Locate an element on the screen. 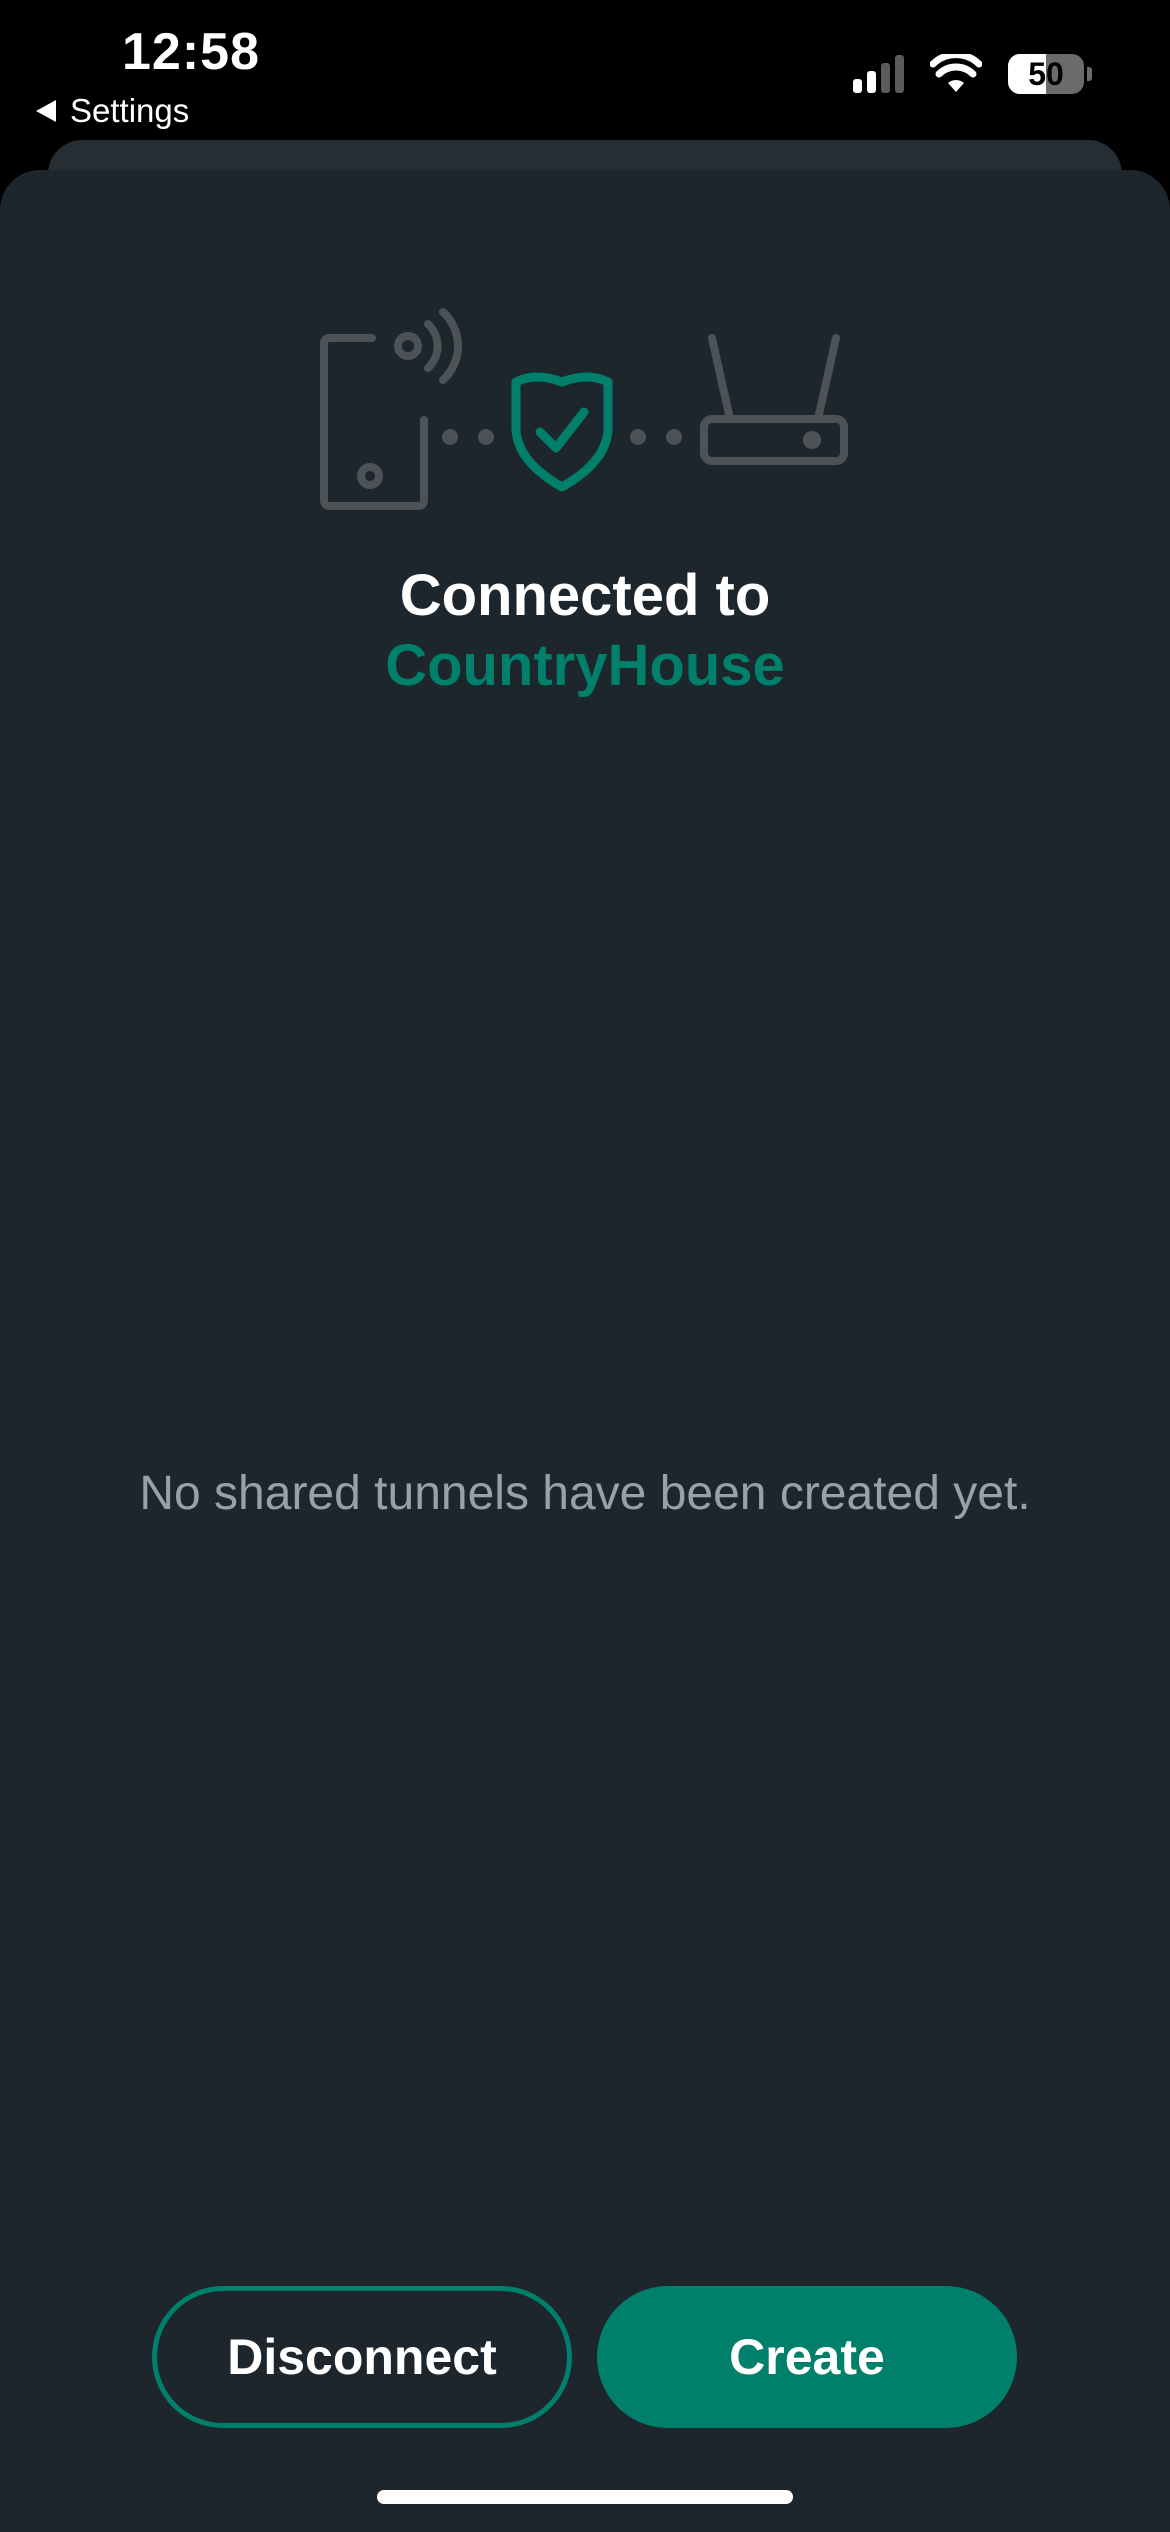  phone-wireless-icon is located at coordinates (391, 409).